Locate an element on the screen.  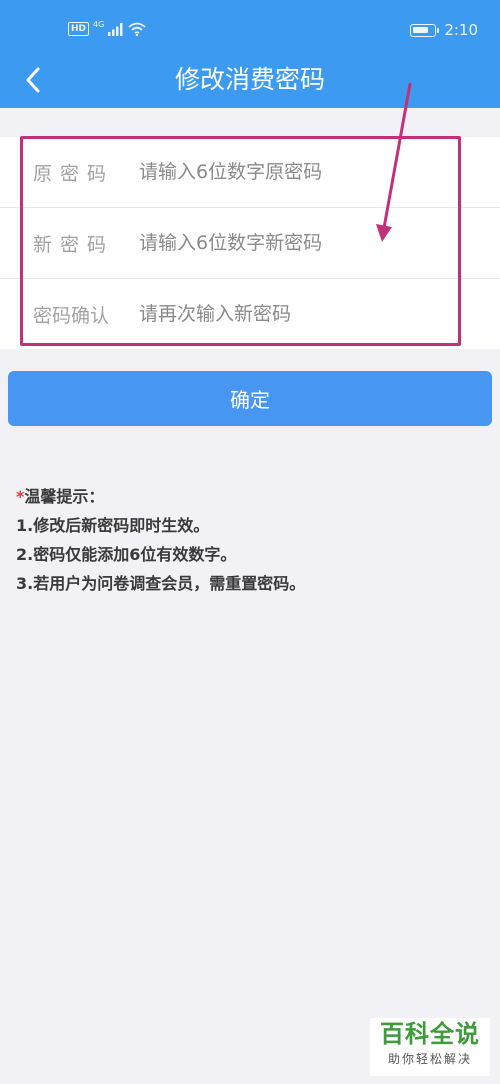
tip-item: 2.密码仅能添加6位有效数字。 is located at coordinates (126, 554).